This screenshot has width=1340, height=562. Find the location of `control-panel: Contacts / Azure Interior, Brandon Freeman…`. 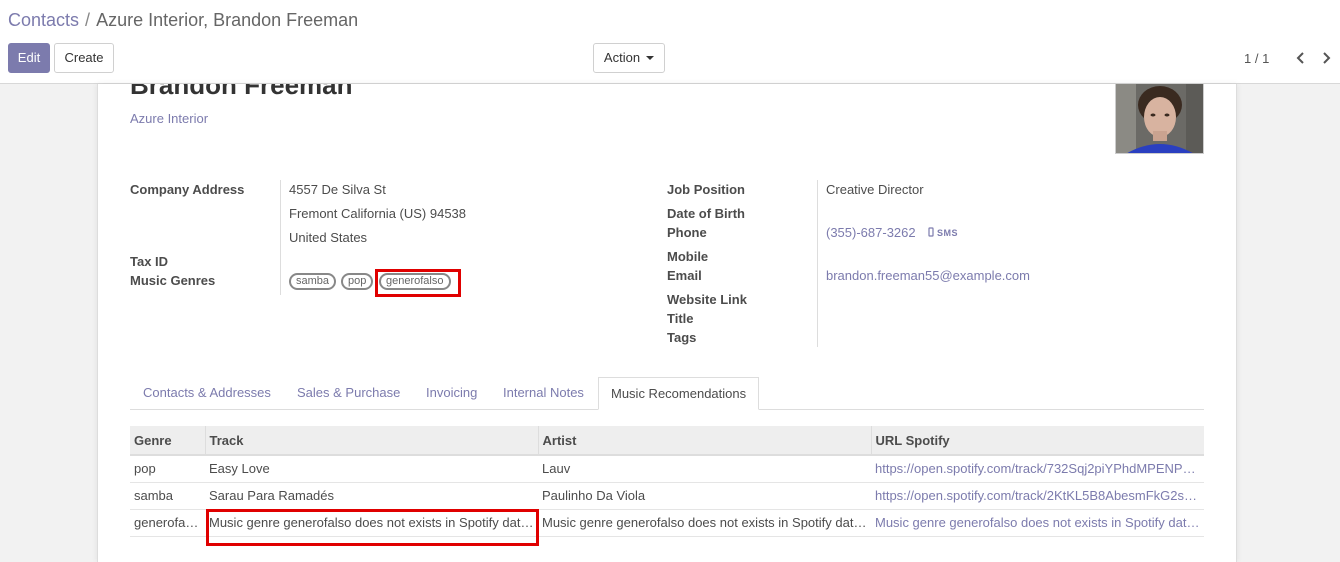

control-panel: Contacts / Azure Interior, Brandon Freeman… is located at coordinates (670, 42).